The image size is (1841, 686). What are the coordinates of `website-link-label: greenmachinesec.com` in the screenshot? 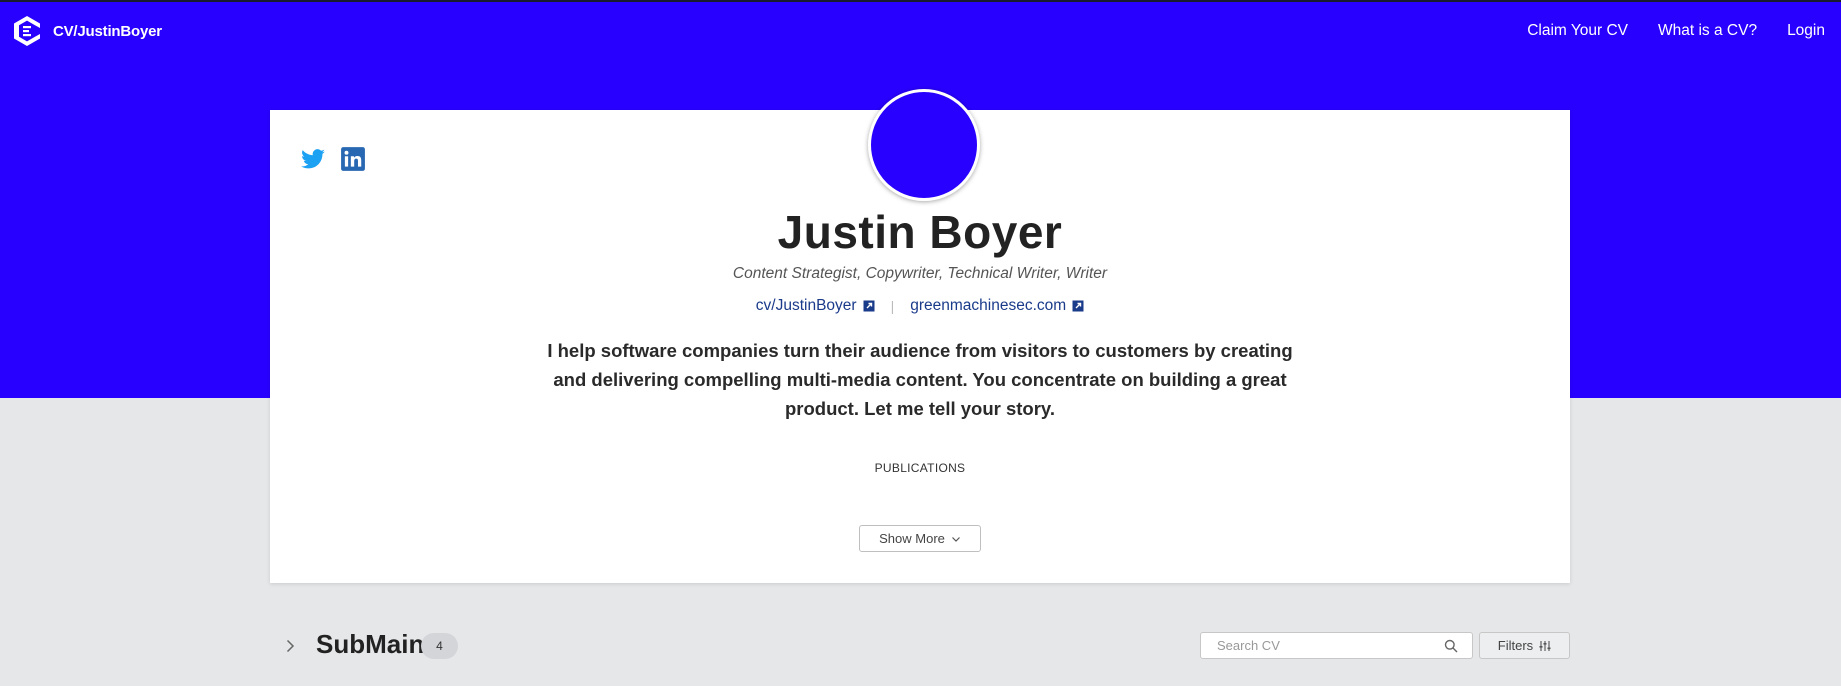 It's located at (988, 306).